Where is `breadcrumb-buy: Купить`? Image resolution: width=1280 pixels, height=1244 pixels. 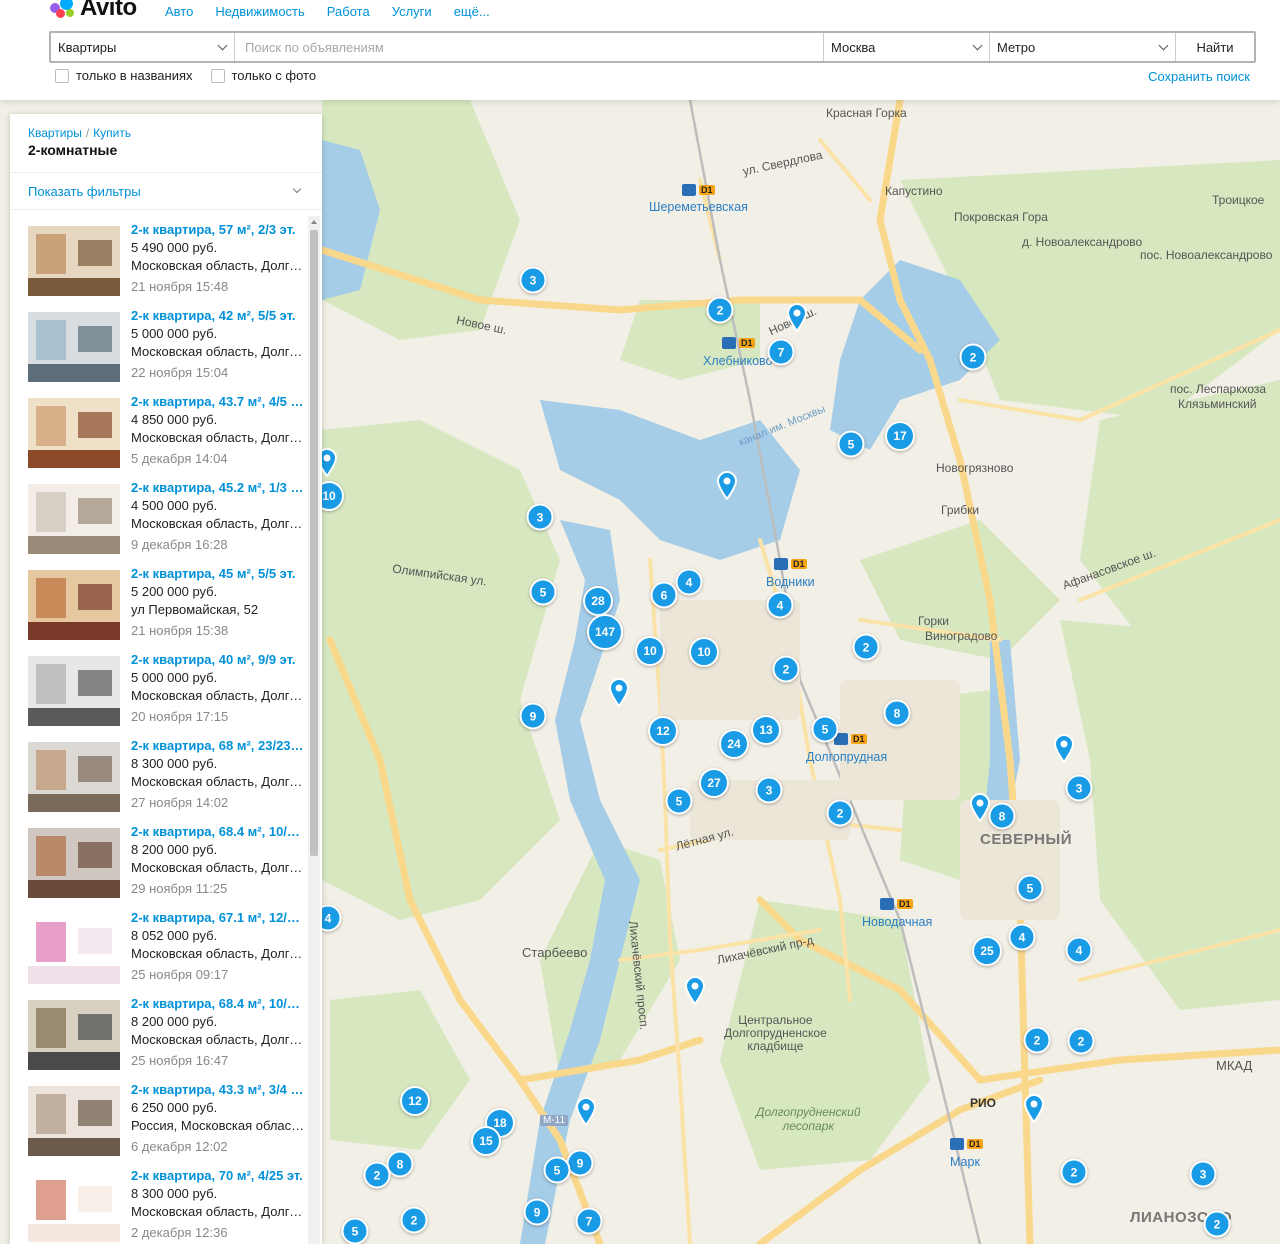
breadcrumb-buy: Купить is located at coordinates (112, 133).